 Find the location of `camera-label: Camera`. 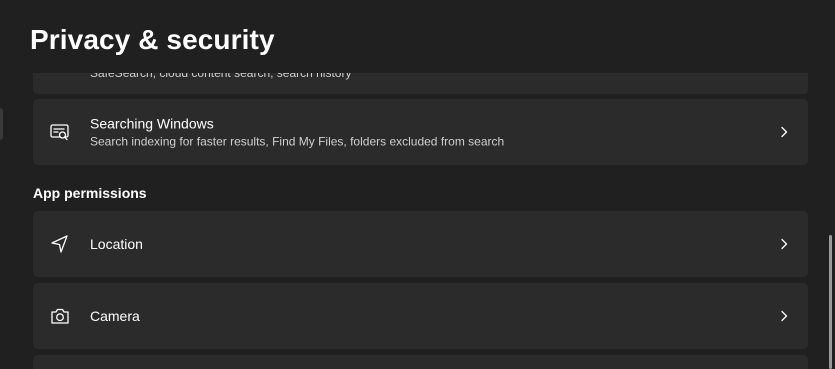

camera-label: Camera is located at coordinates (115, 316).